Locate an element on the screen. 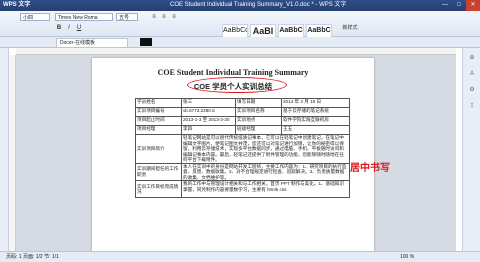 Image resolution: width=480 pixels, height=262 pixels. new-style-button: 新样式 is located at coordinates (350, 28).